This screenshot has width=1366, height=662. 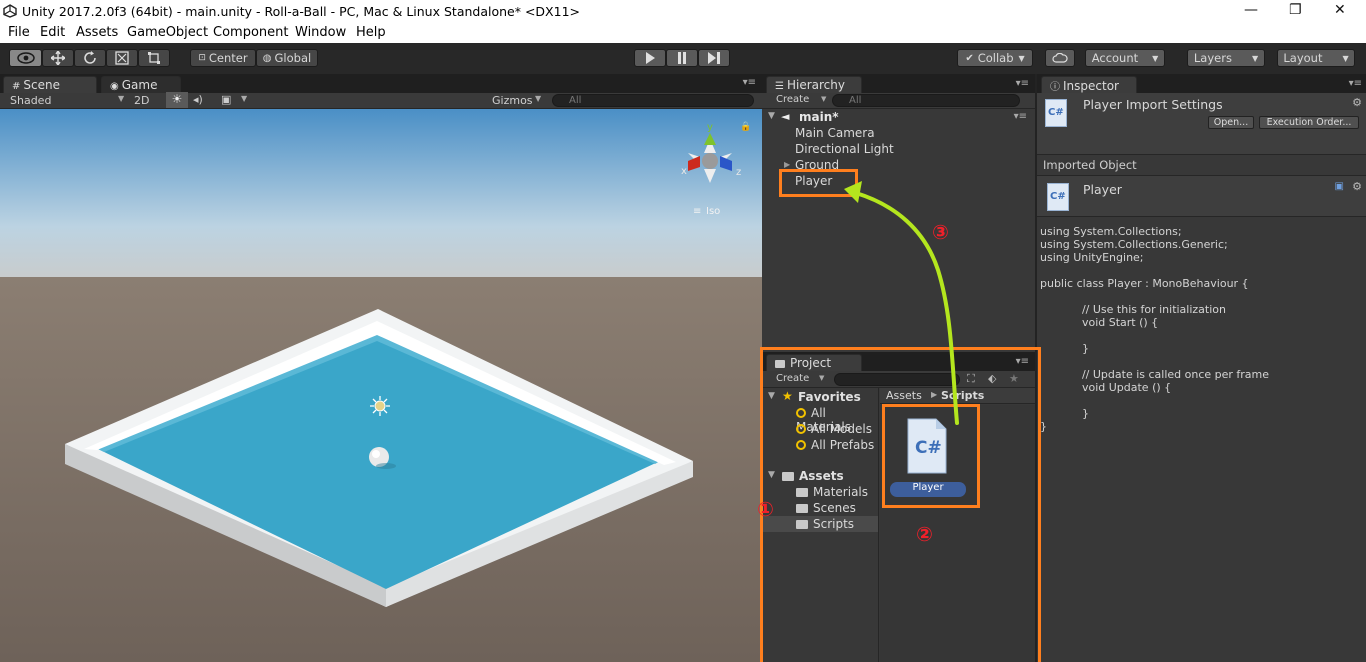 What do you see at coordinates (787, 164) in the screenshot?
I see `expand-arrow-icon: ▶` at bounding box center [787, 164].